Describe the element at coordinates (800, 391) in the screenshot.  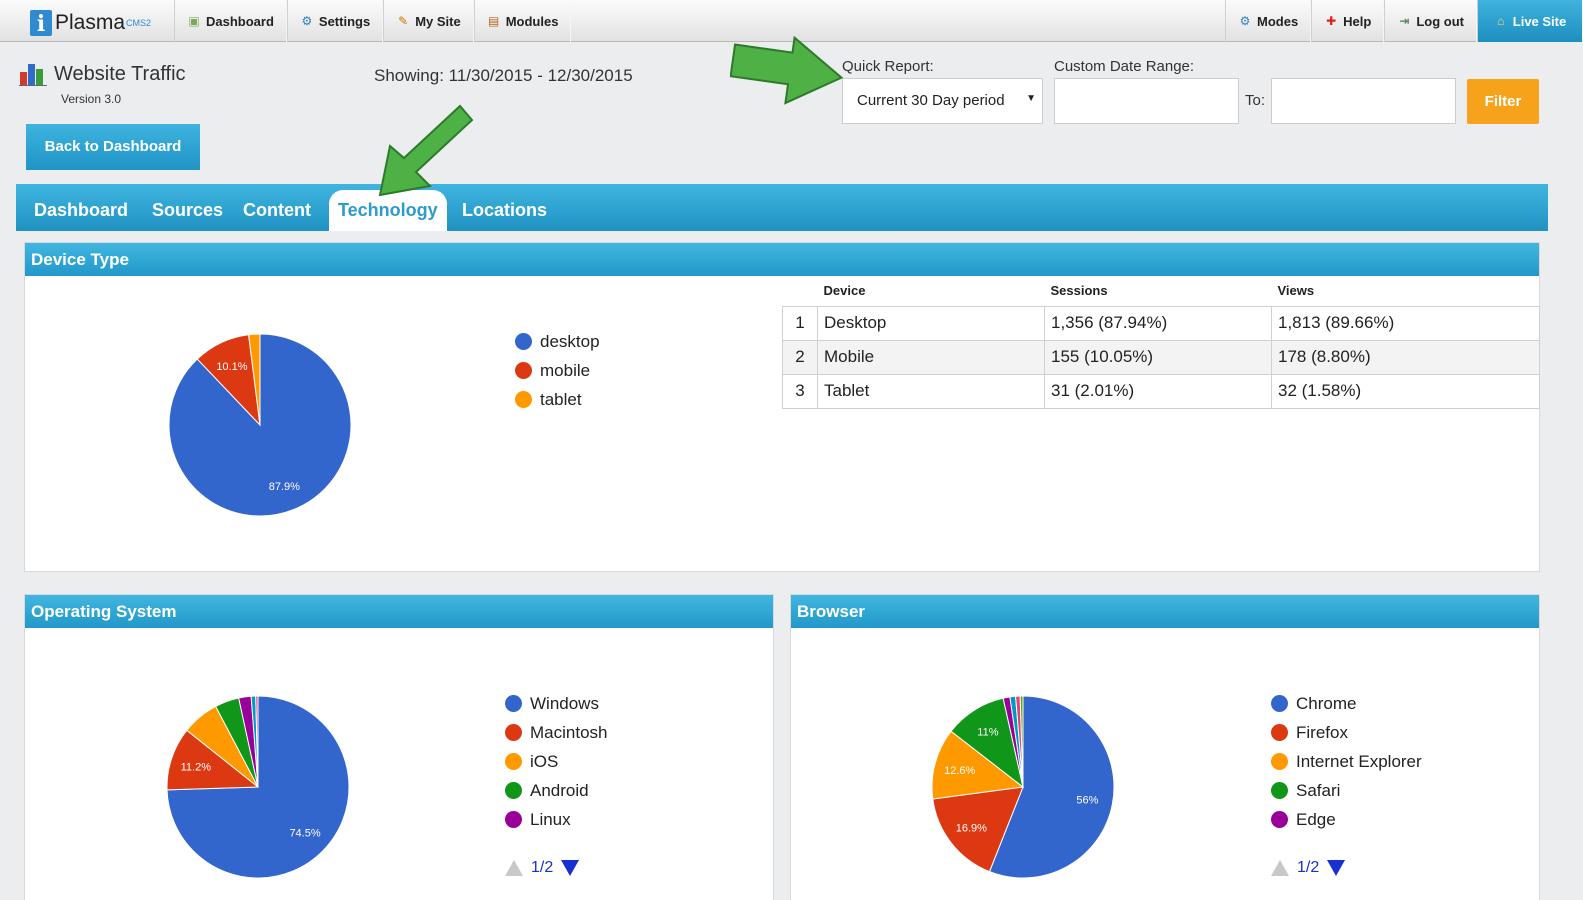
I see `table-cell: 3` at that location.